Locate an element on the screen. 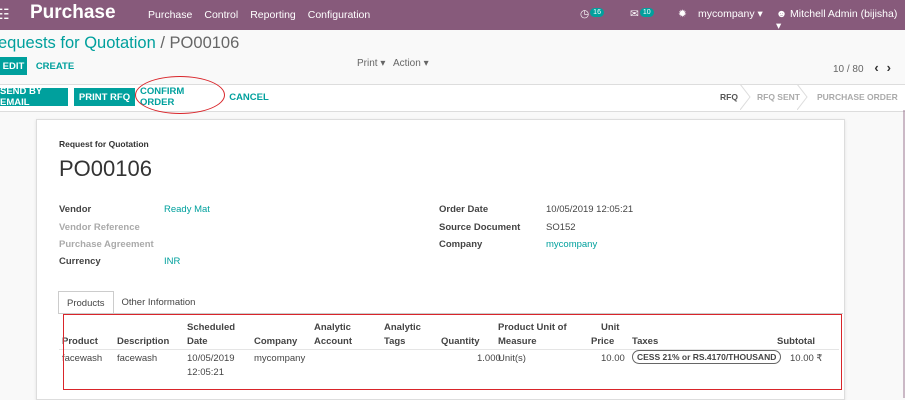 Image resolution: width=905 pixels, height=400 pixels. menu-control: Control is located at coordinates (221, 15).